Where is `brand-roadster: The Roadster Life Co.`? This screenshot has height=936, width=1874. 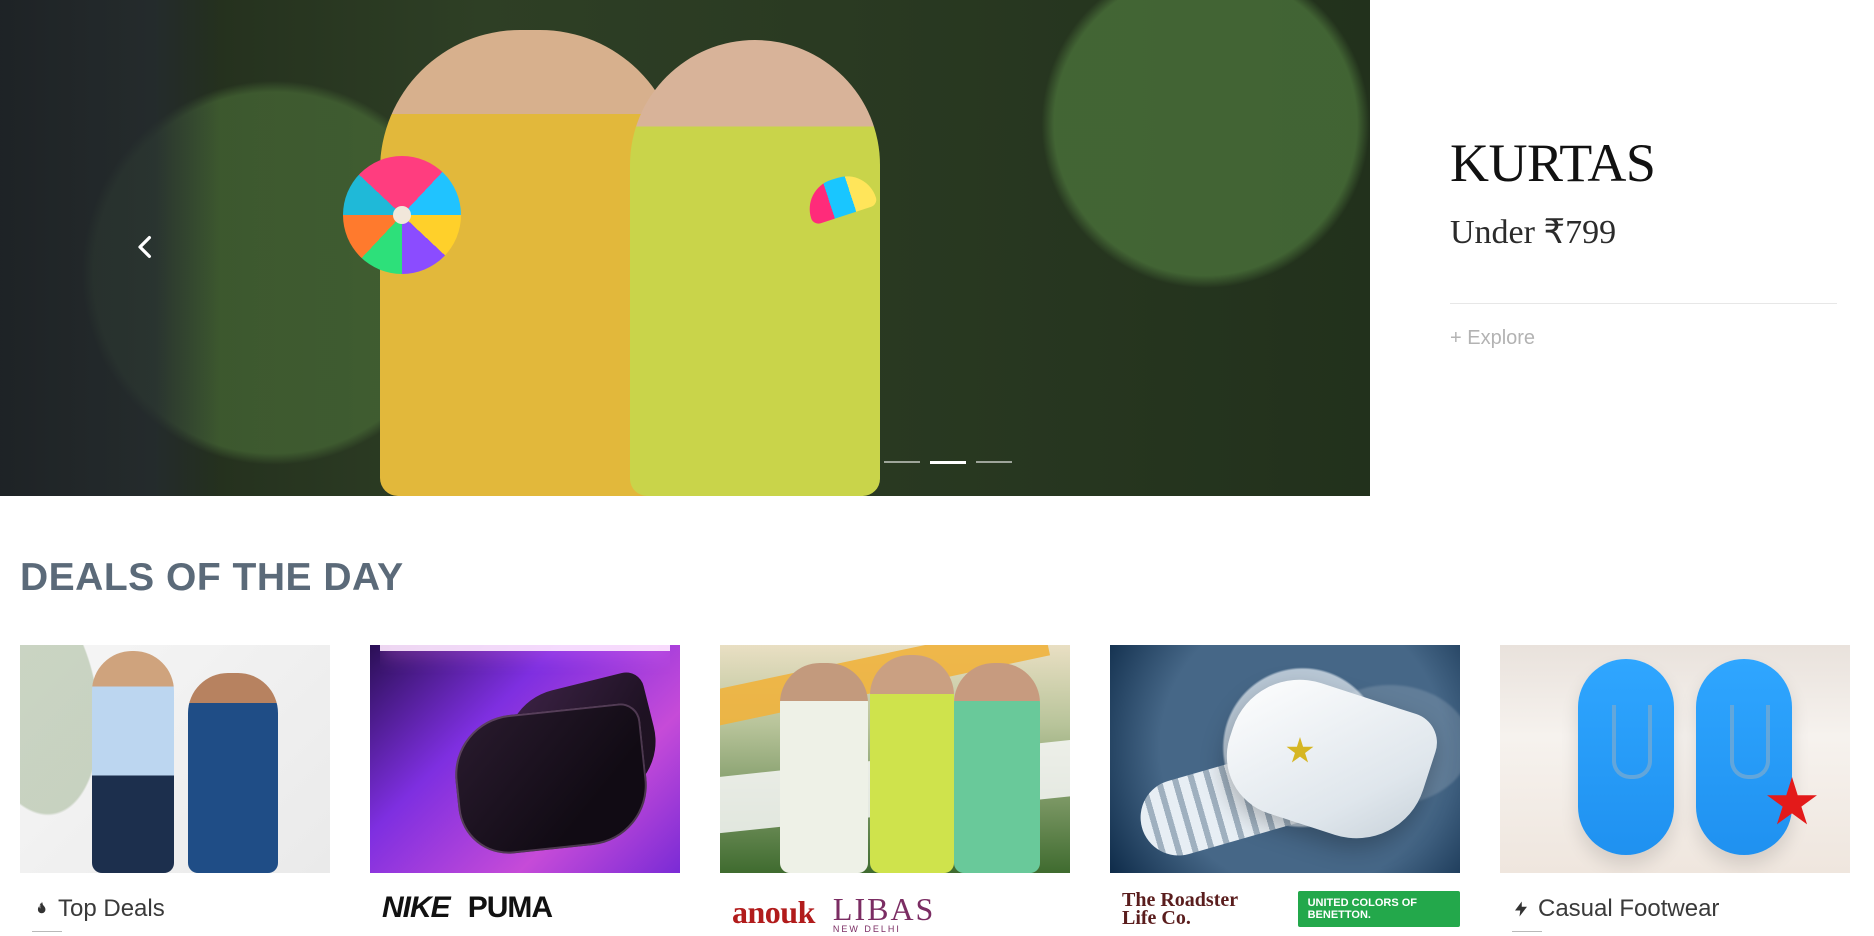 brand-roadster: The Roadster Life Co. is located at coordinates (1199, 909).